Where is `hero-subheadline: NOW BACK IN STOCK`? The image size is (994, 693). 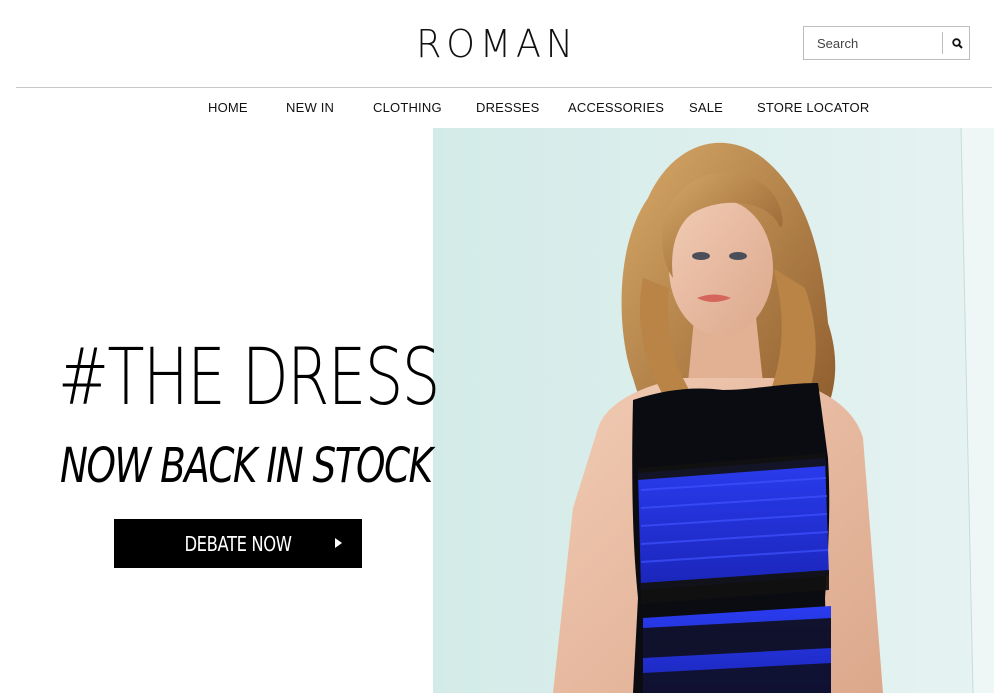
hero-subheadline: NOW BACK IN STOCK is located at coordinates (246, 466).